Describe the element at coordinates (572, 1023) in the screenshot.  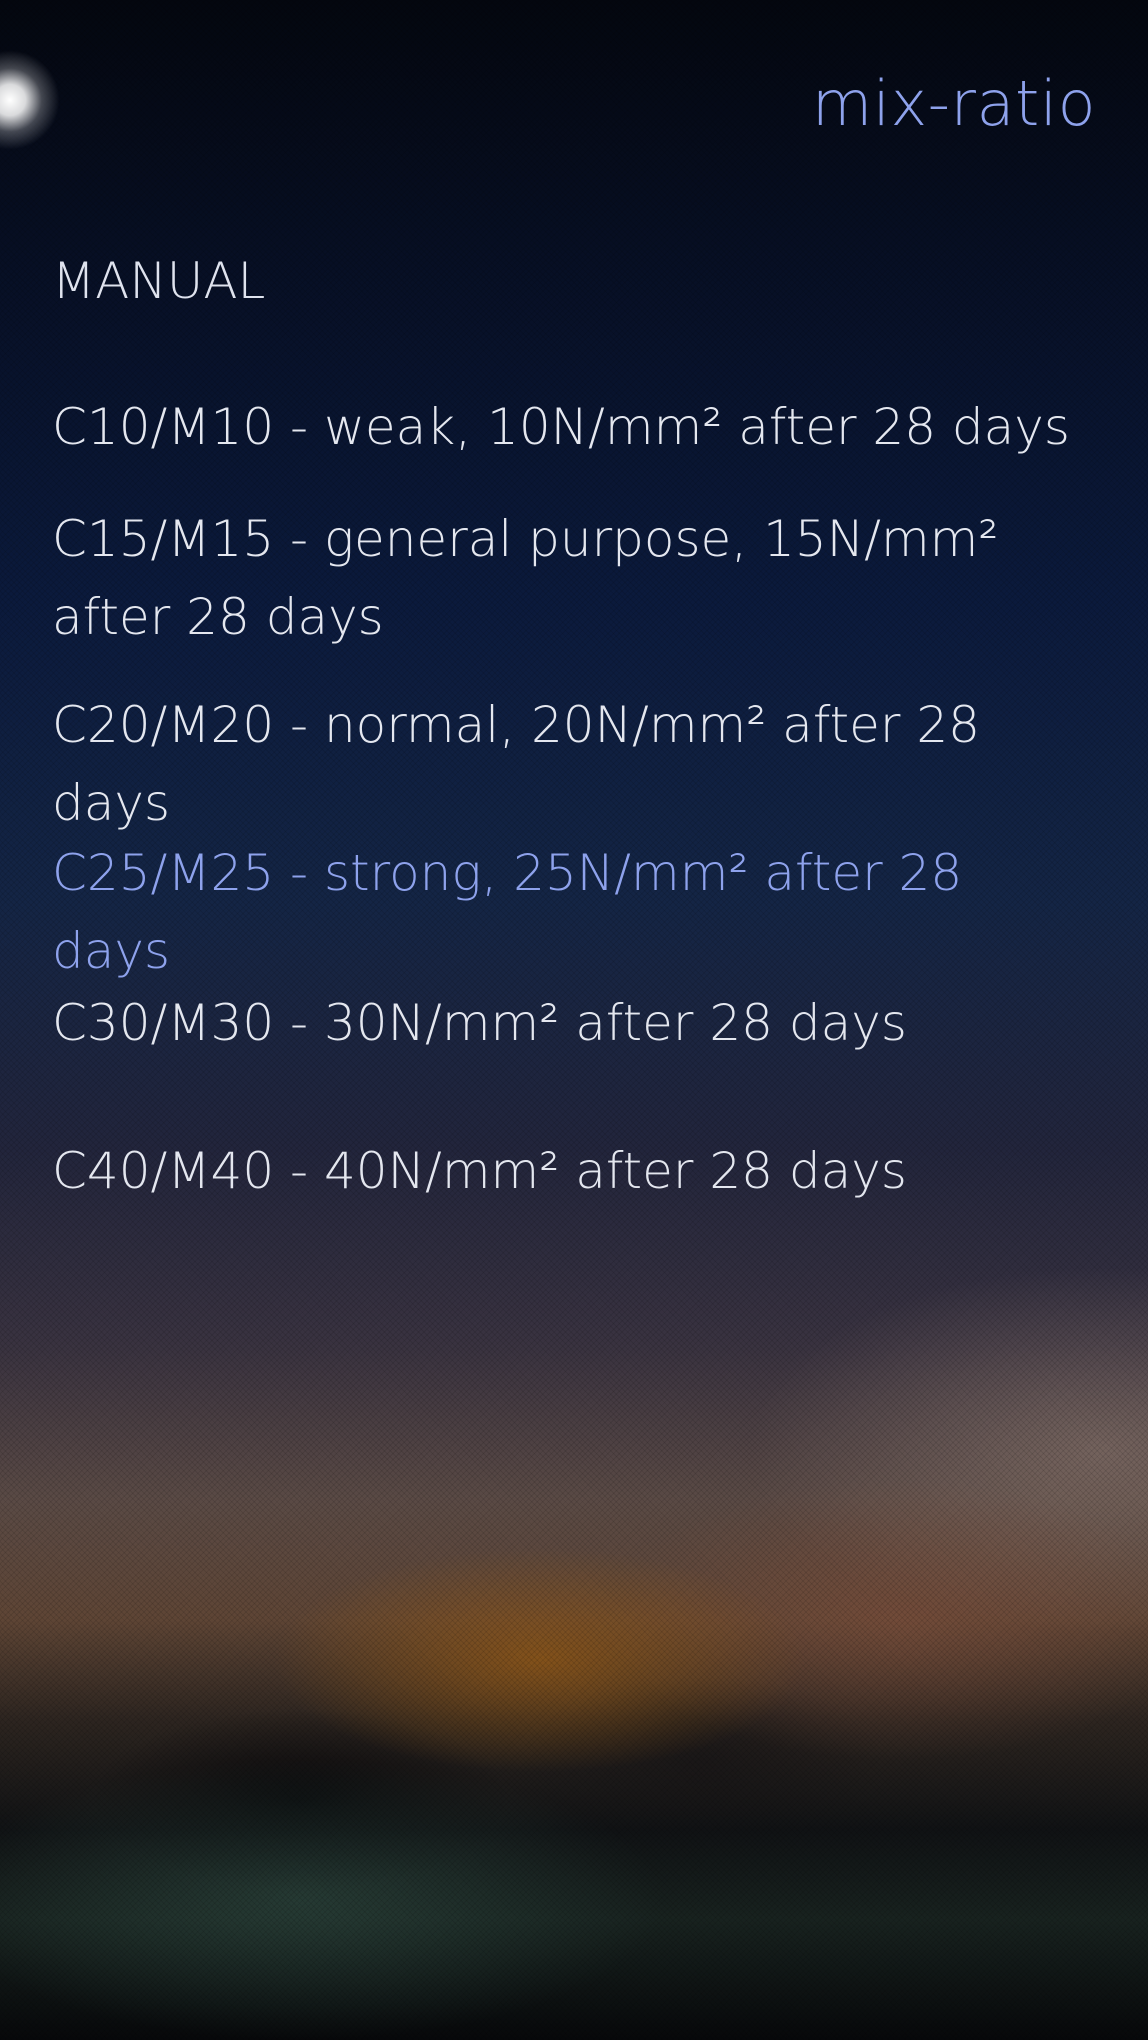
I see `list-item-c30: C30/M30 - 30N/mm² after 28 days` at that location.